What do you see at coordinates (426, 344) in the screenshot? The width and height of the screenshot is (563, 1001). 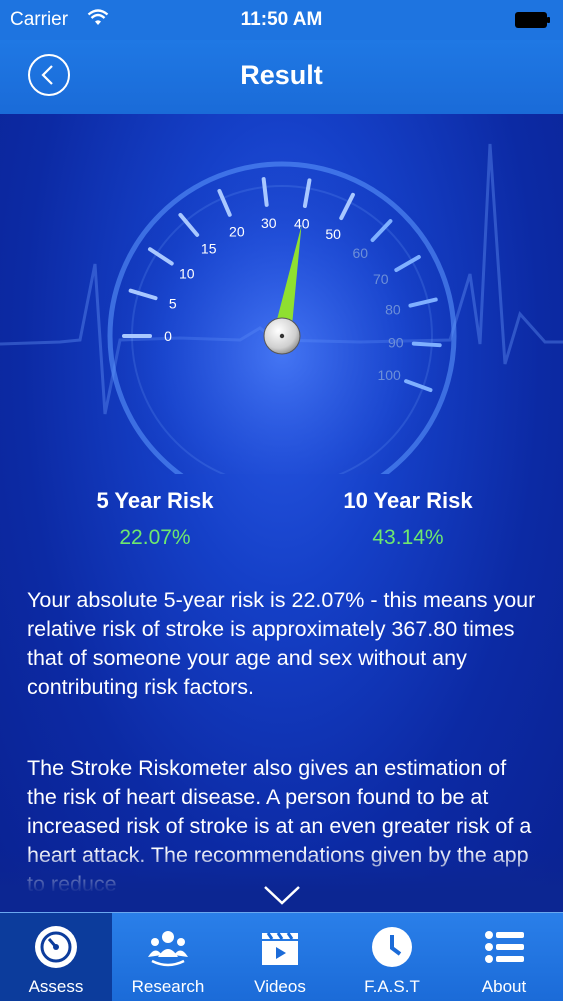 I see `gauge-tick-mark` at bounding box center [426, 344].